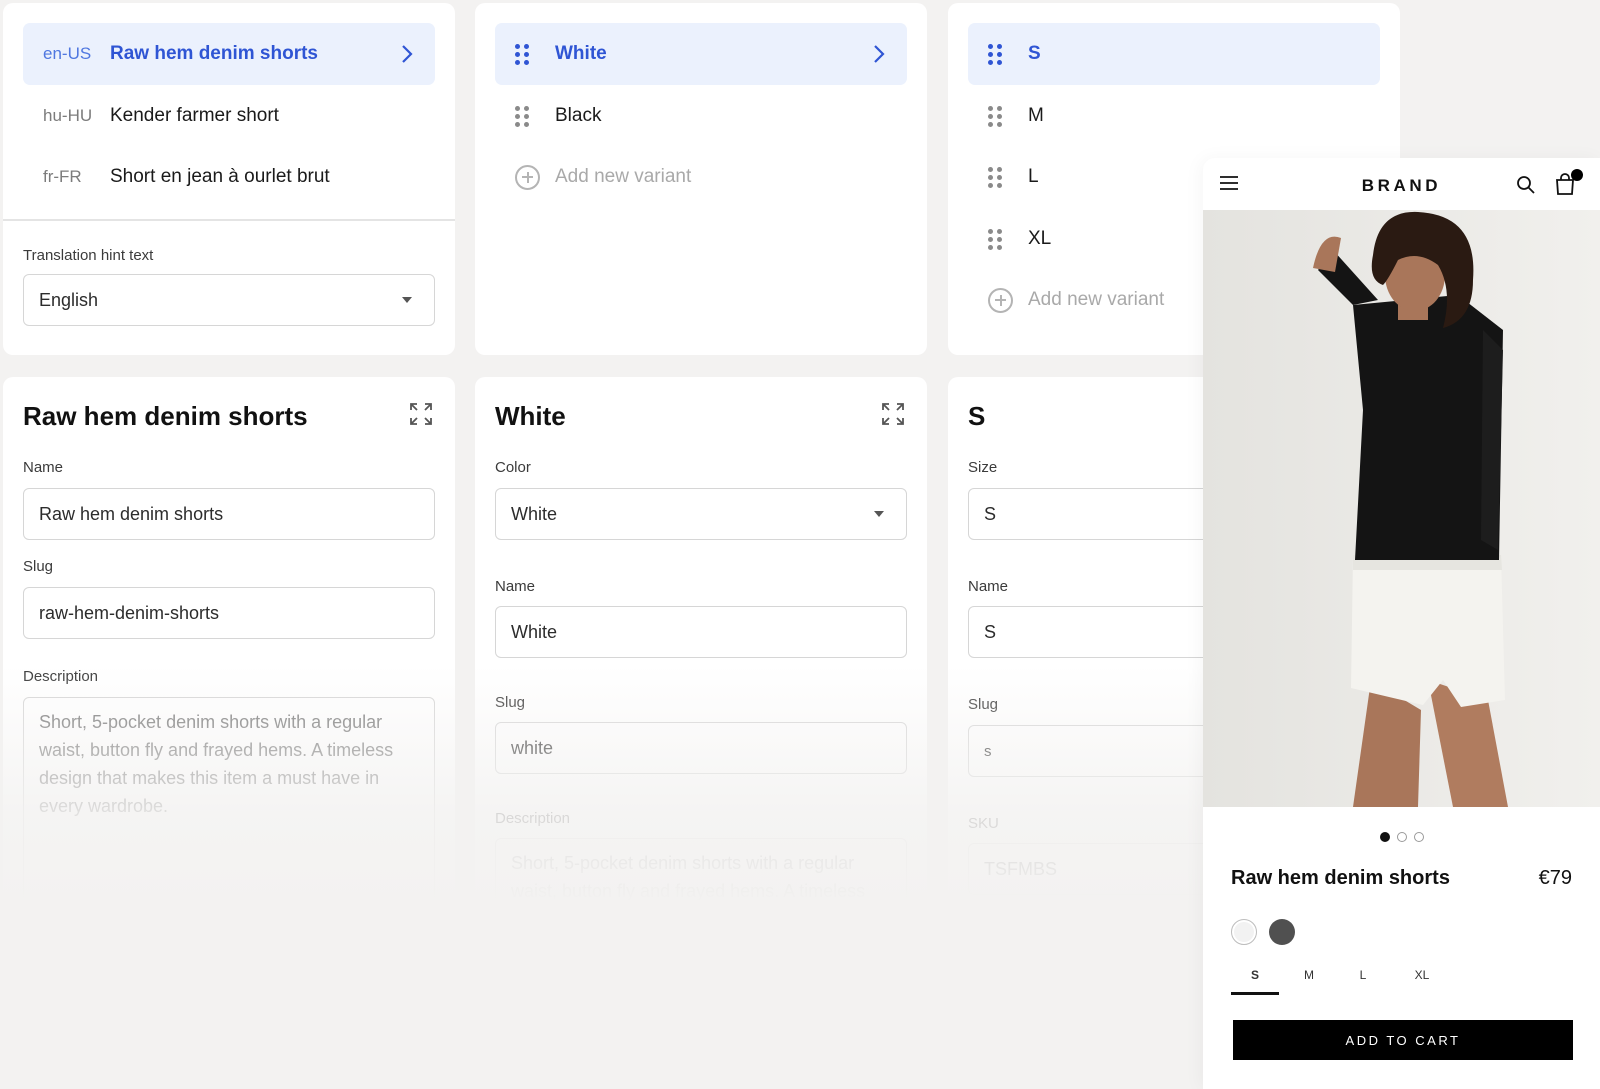 The height and width of the screenshot is (1089, 1600). Describe the element at coordinates (701, 116) in the screenshot. I see `color-variant-black: Black` at that location.